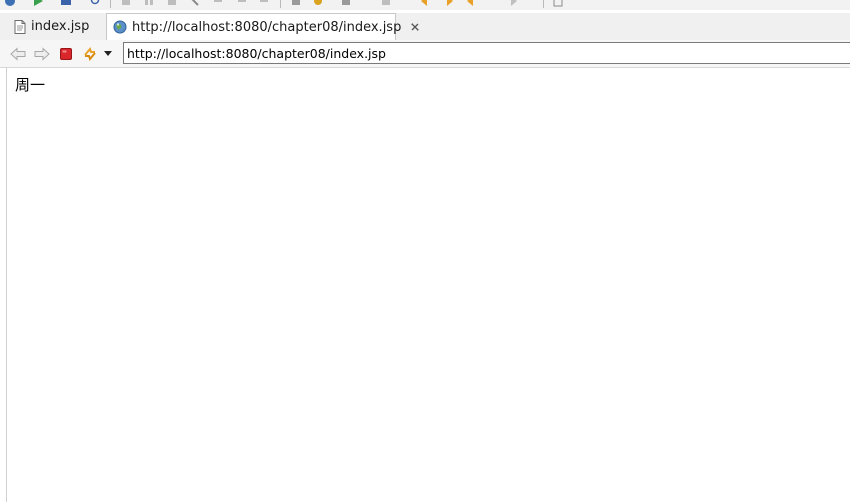 The width and height of the screenshot is (850, 502). I want to click on close-icon, so click(415, 27).